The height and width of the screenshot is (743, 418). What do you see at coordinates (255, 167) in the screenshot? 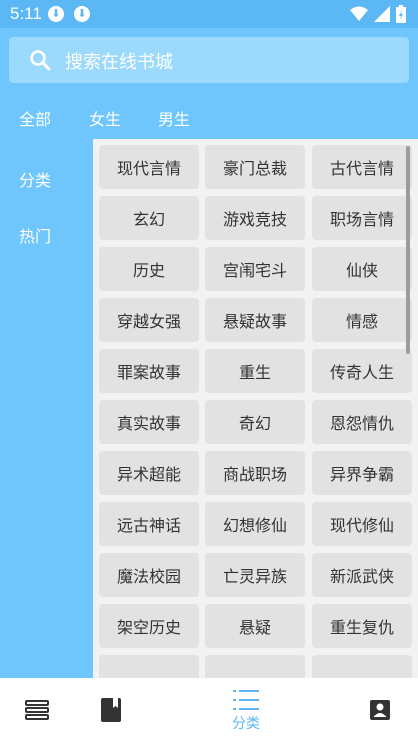
I see `category-item: 豪门总裁` at bounding box center [255, 167].